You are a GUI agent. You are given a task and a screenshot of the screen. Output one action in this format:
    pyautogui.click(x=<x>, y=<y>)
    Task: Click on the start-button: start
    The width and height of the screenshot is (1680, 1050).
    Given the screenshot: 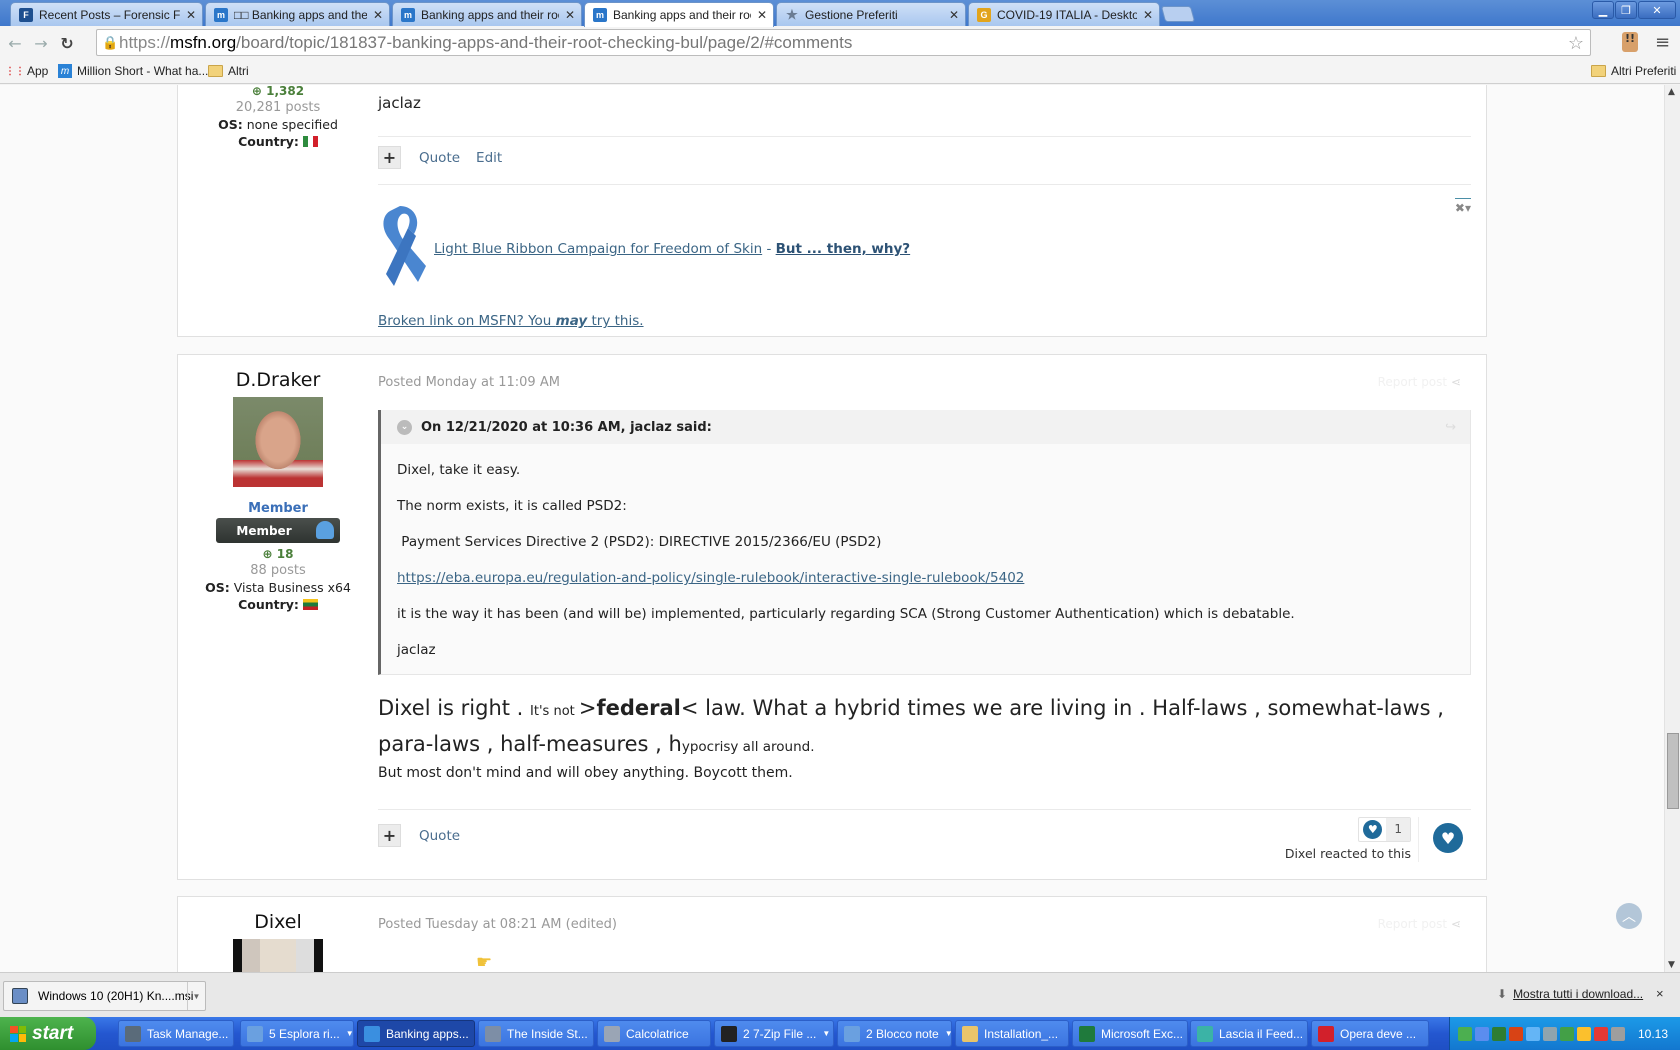 What is the action you would take?
    pyautogui.click(x=48, y=1033)
    